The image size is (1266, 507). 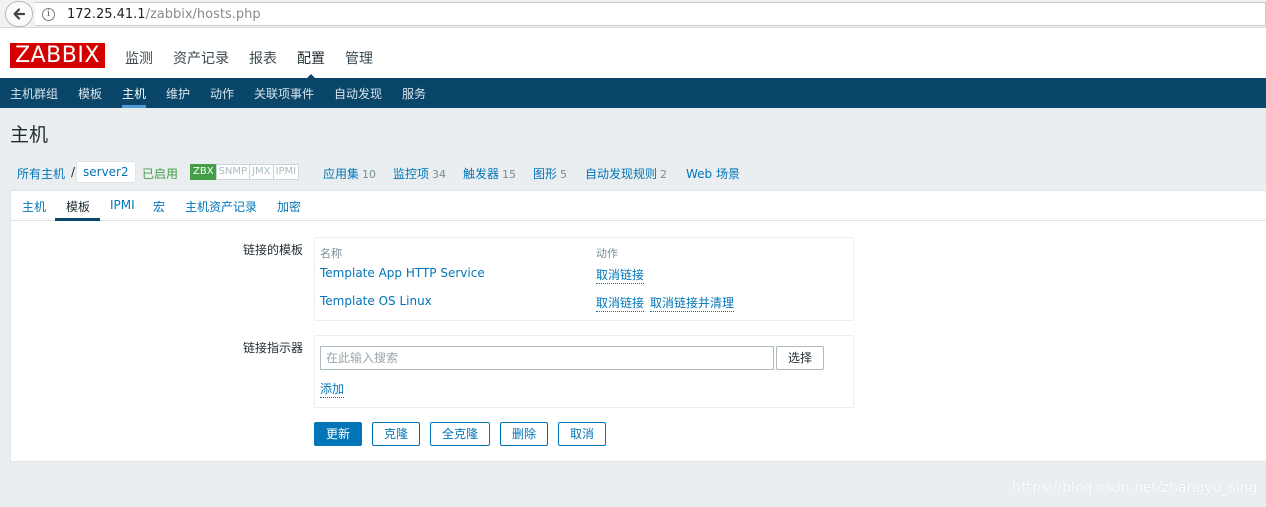 I want to click on full-clone-button: 全克隆, so click(x=460, y=434).